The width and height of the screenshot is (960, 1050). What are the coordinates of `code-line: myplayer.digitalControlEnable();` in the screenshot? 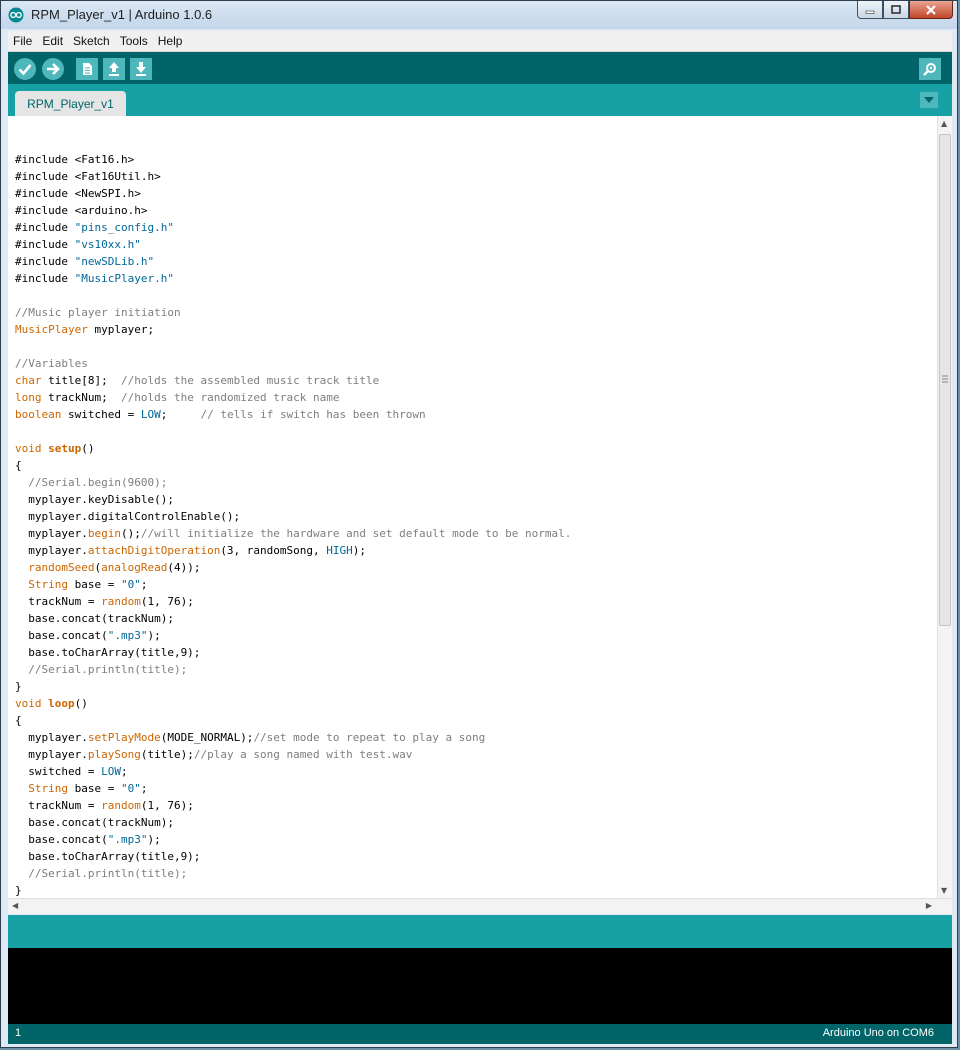 It's located at (128, 516).